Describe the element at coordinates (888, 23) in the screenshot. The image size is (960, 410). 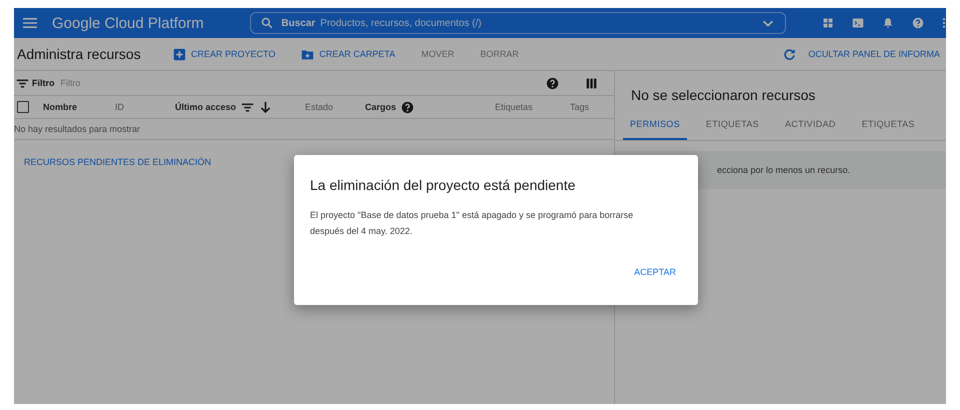
I see `notifications-icon` at that location.